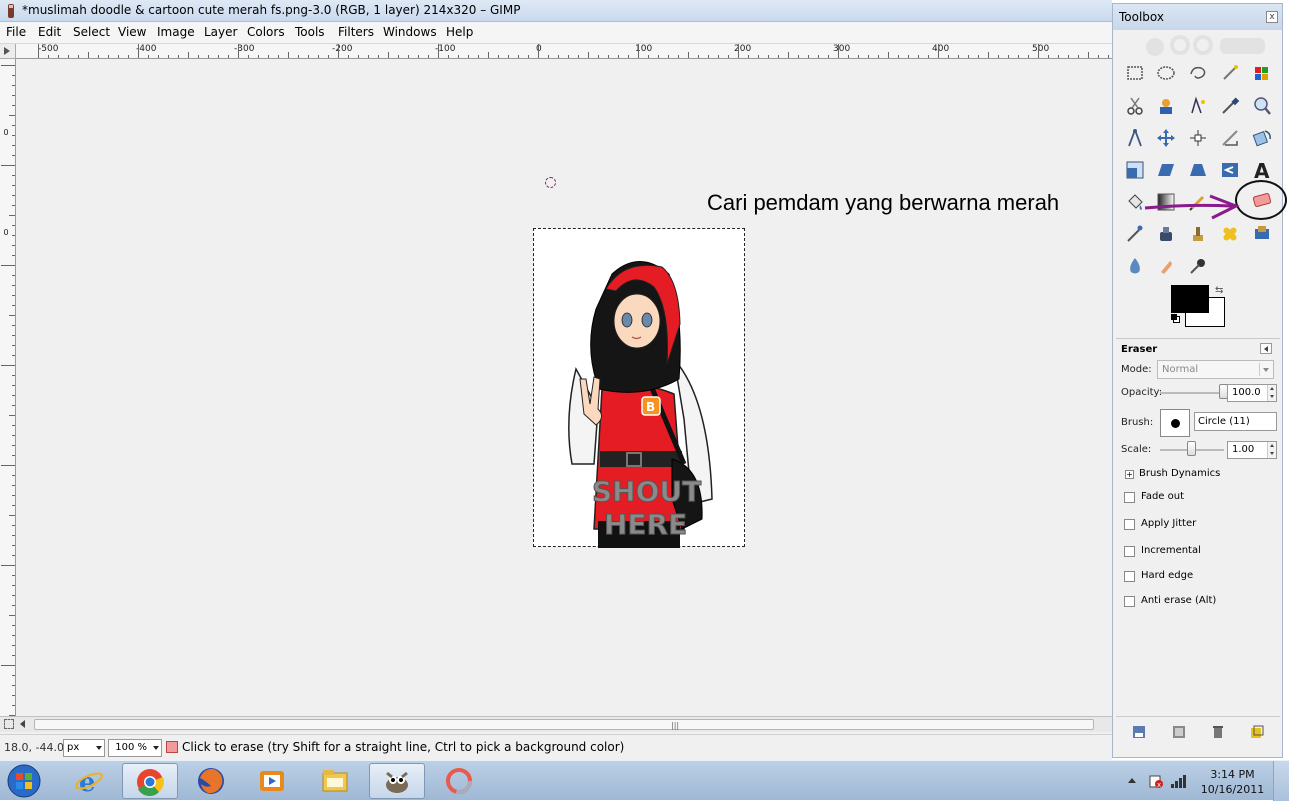 The image size is (1289, 801). I want to click on action-center-icon: x, so click(1156, 781).